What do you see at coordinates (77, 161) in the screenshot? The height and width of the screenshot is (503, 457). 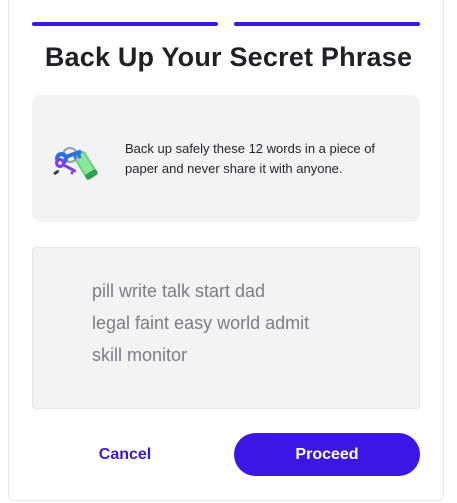 I see `keys-icon` at bounding box center [77, 161].